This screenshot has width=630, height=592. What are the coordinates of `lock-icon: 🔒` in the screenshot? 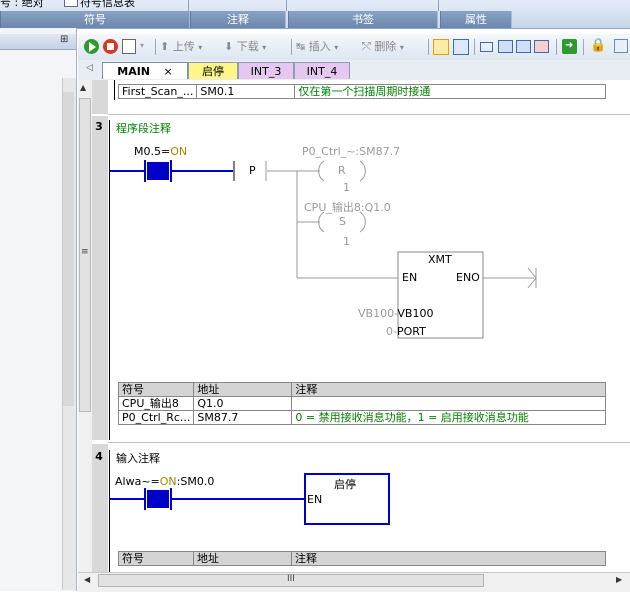 It's located at (598, 45).